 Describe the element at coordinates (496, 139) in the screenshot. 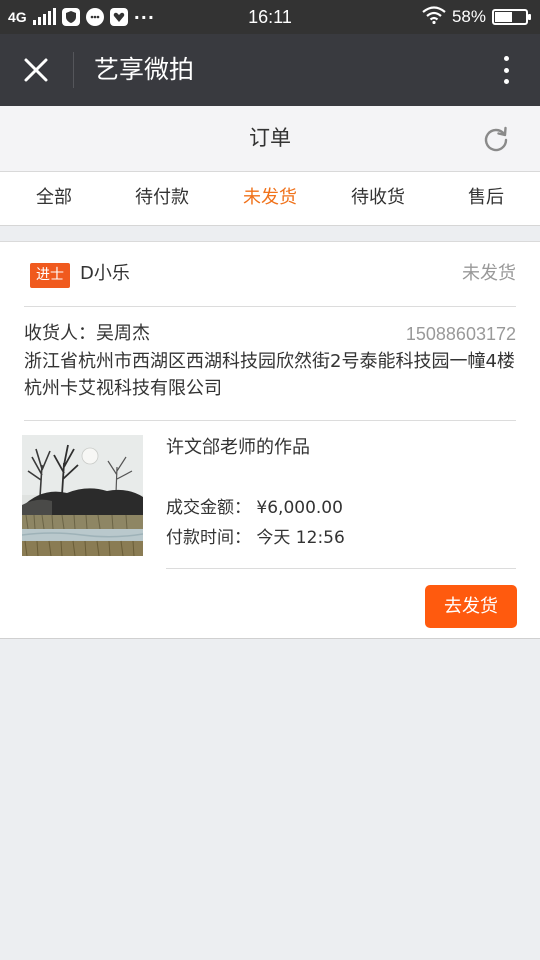

I see `refresh-icon` at that location.